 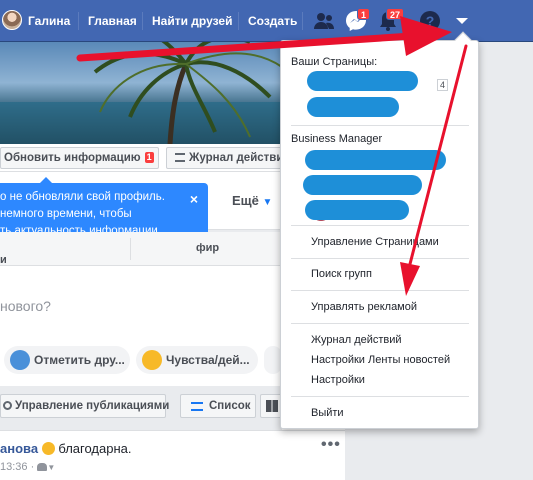 What do you see at coordinates (245, 200) in the screenshot?
I see `tab-more-label: Ещё` at bounding box center [245, 200].